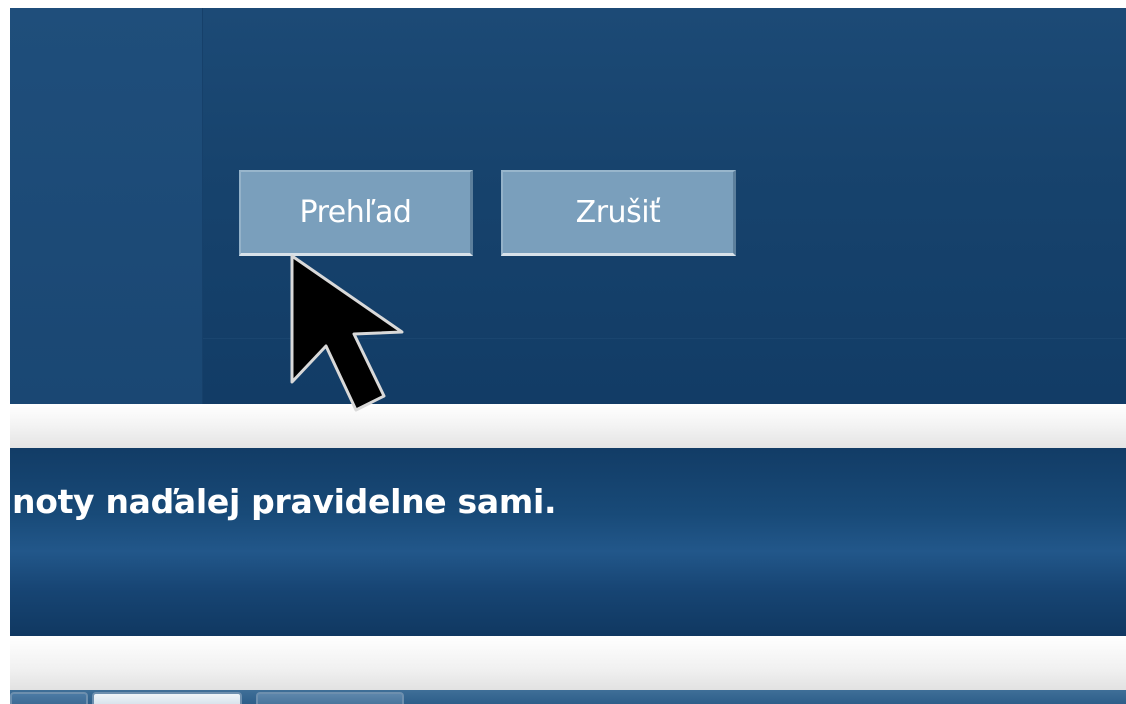 The width and height of the screenshot is (1126, 704). What do you see at coordinates (618, 213) in the screenshot?
I see `cancel-button: Zrušiť` at bounding box center [618, 213].